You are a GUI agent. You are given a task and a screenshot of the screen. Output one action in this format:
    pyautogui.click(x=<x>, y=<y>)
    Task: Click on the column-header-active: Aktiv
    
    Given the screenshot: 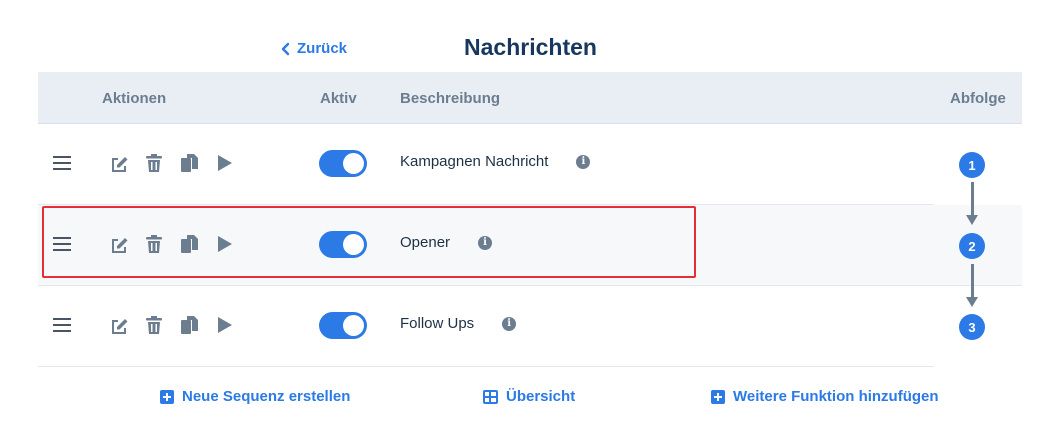 What is the action you would take?
    pyautogui.click(x=338, y=98)
    